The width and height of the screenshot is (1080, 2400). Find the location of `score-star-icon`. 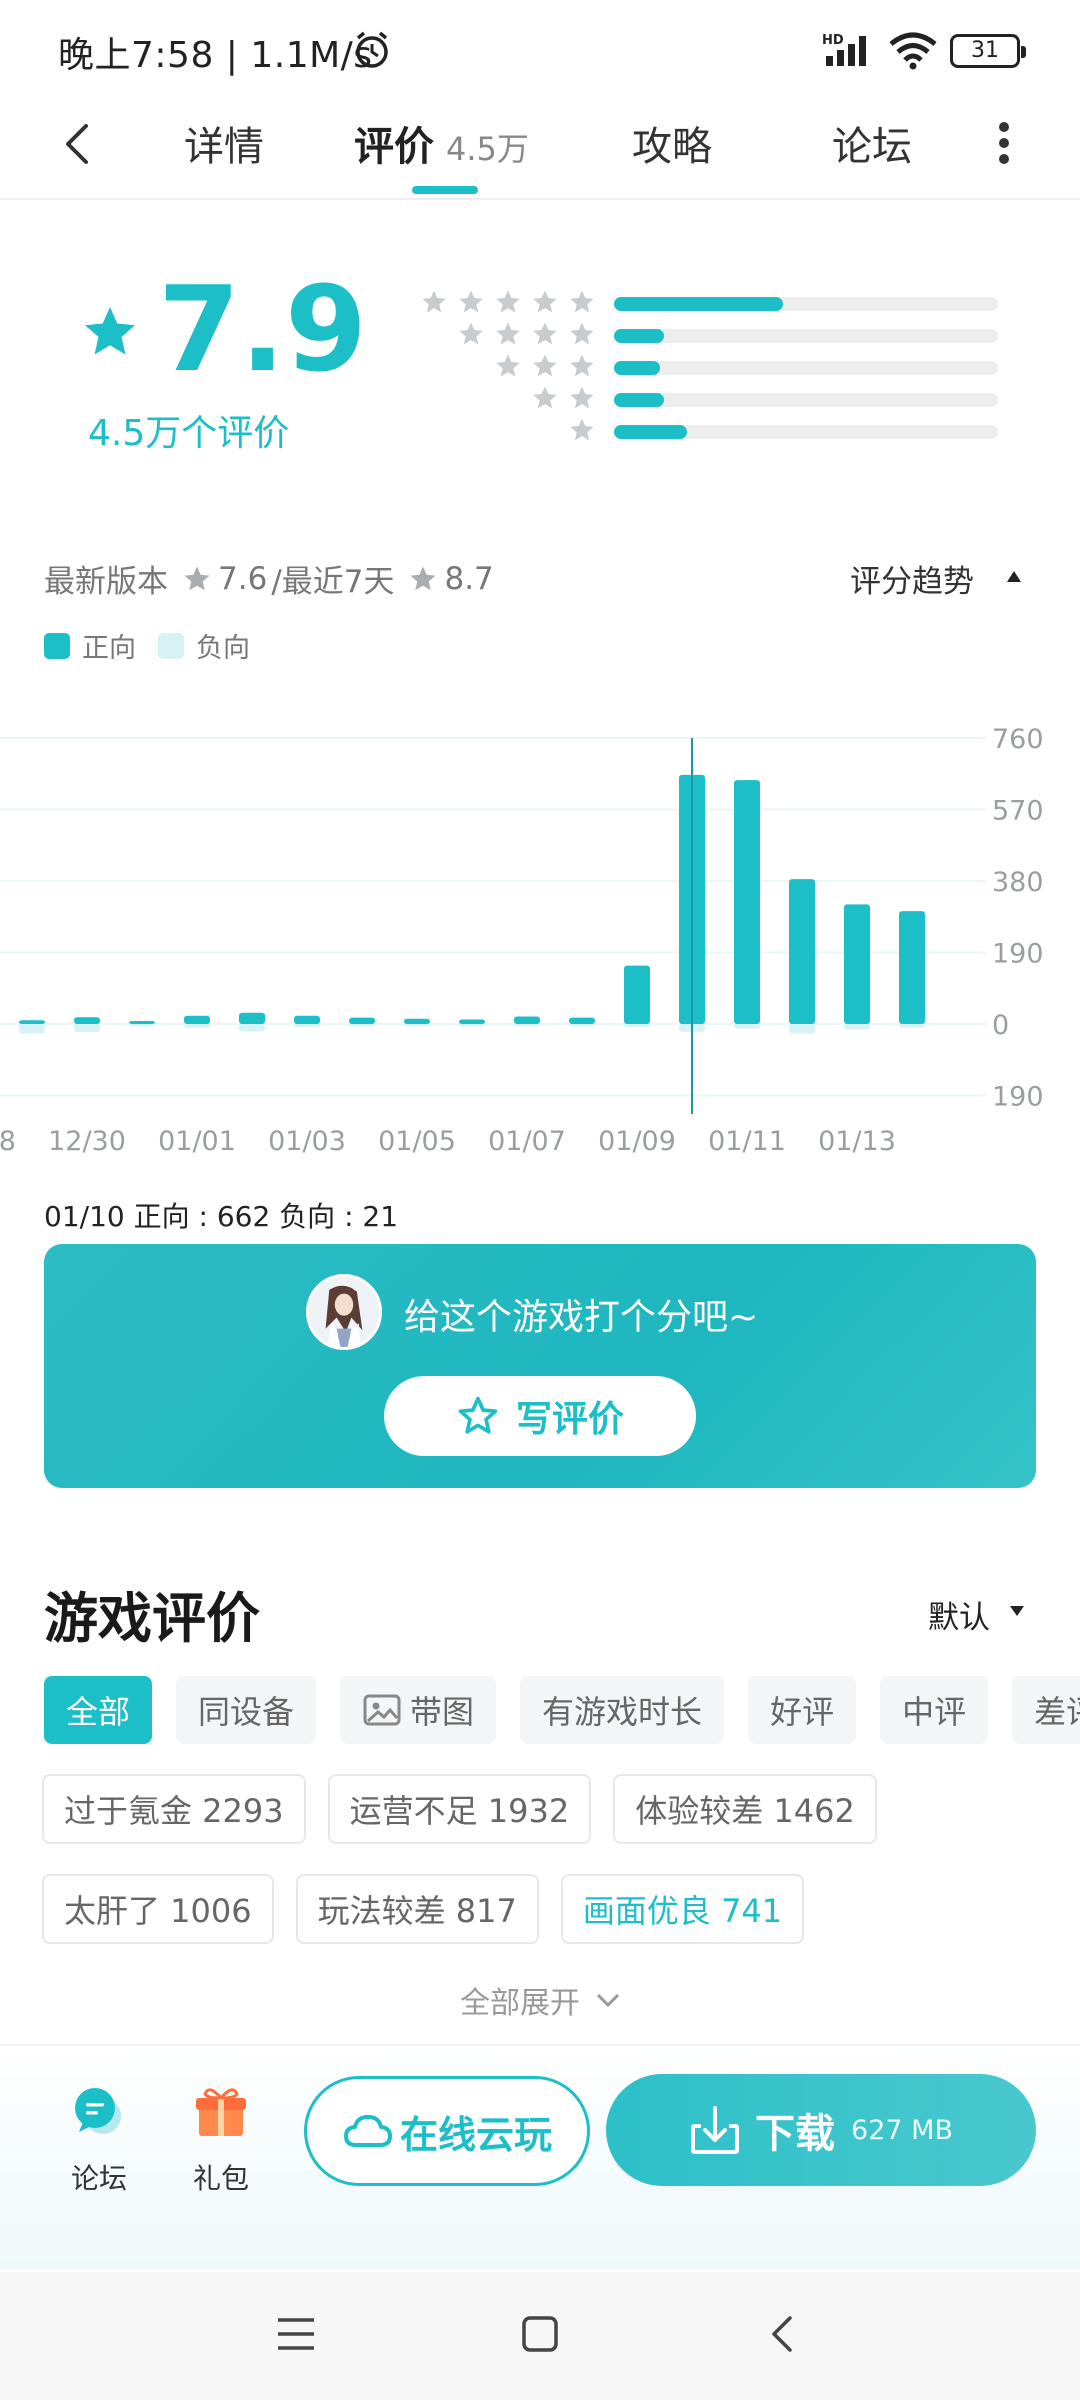

score-star-icon is located at coordinates (110, 331).